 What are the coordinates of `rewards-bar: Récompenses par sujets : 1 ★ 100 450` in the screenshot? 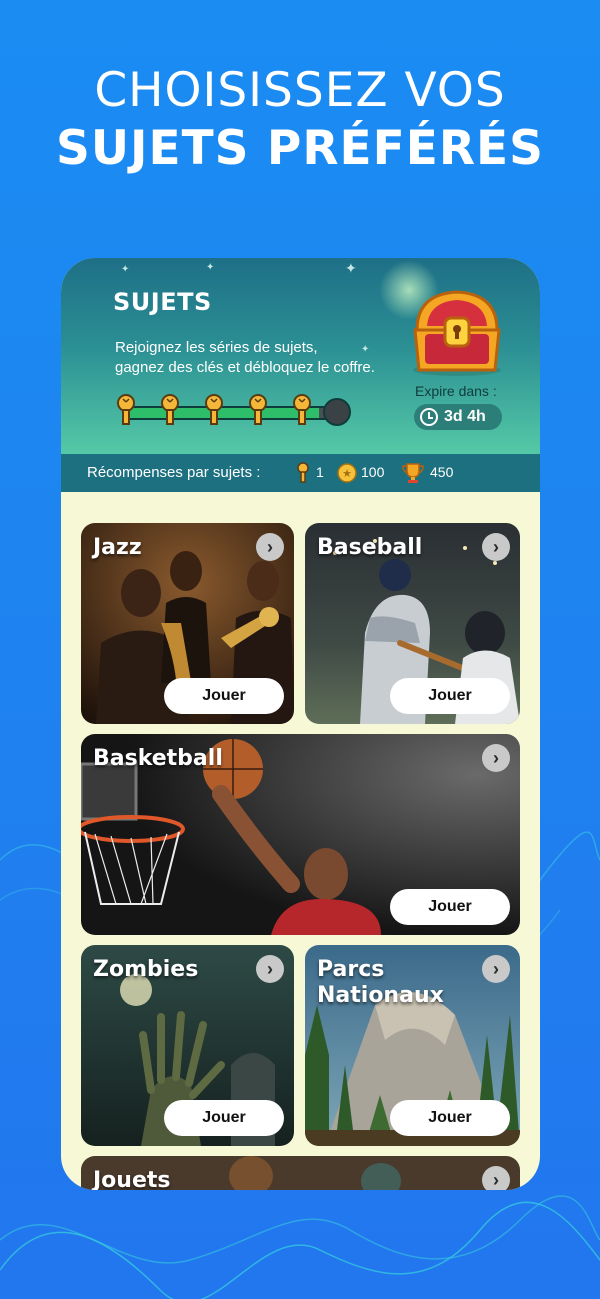 It's located at (300, 473).